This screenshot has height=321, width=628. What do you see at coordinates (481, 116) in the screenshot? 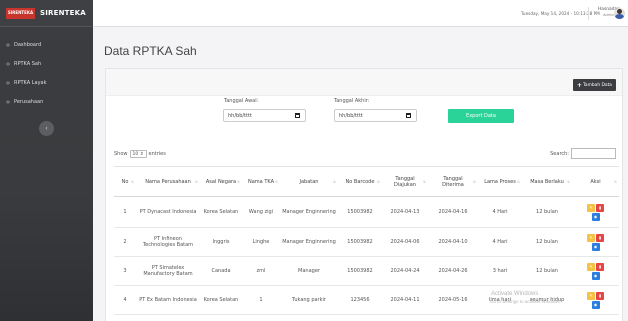
I see `export-data-button: Export Data` at bounding box center [481, 116].